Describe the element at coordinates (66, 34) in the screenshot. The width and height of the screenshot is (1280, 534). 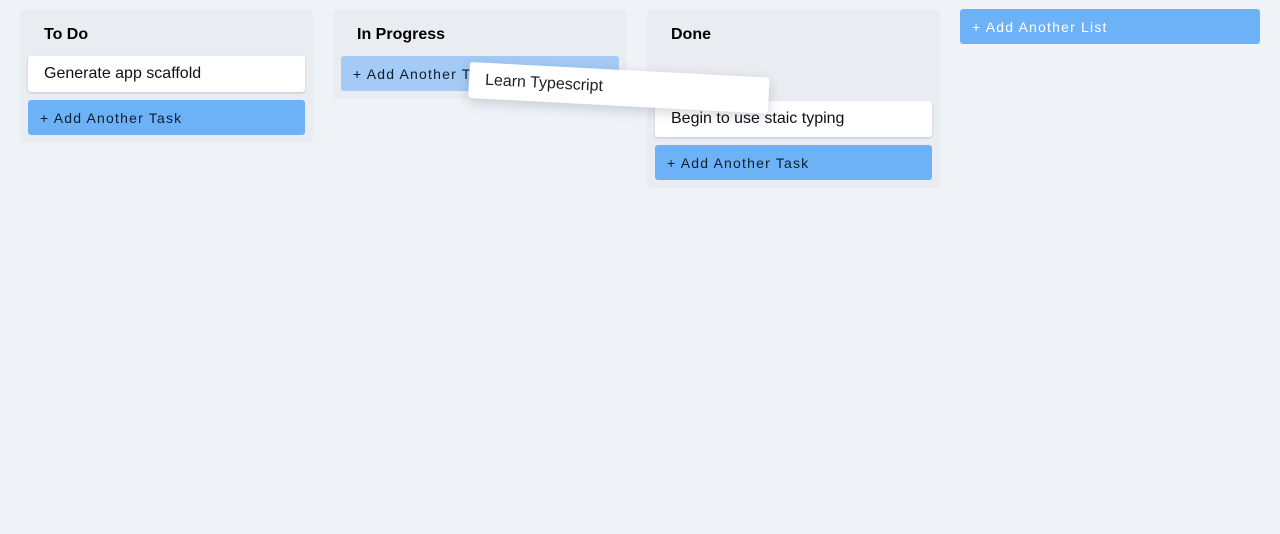
I see `list-title: To Do` at that location.